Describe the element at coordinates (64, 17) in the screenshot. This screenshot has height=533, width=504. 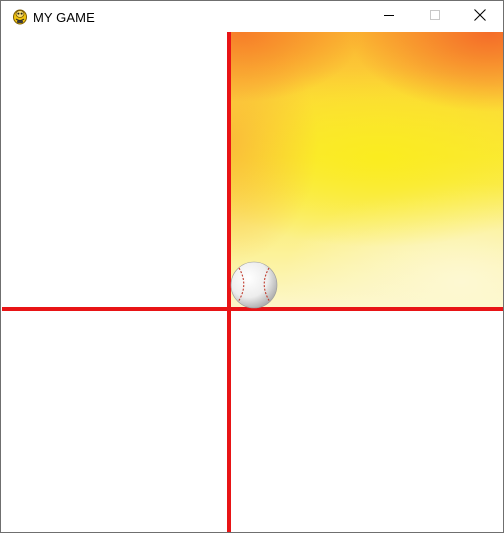
I see `window-title: MY GAME` at that location.